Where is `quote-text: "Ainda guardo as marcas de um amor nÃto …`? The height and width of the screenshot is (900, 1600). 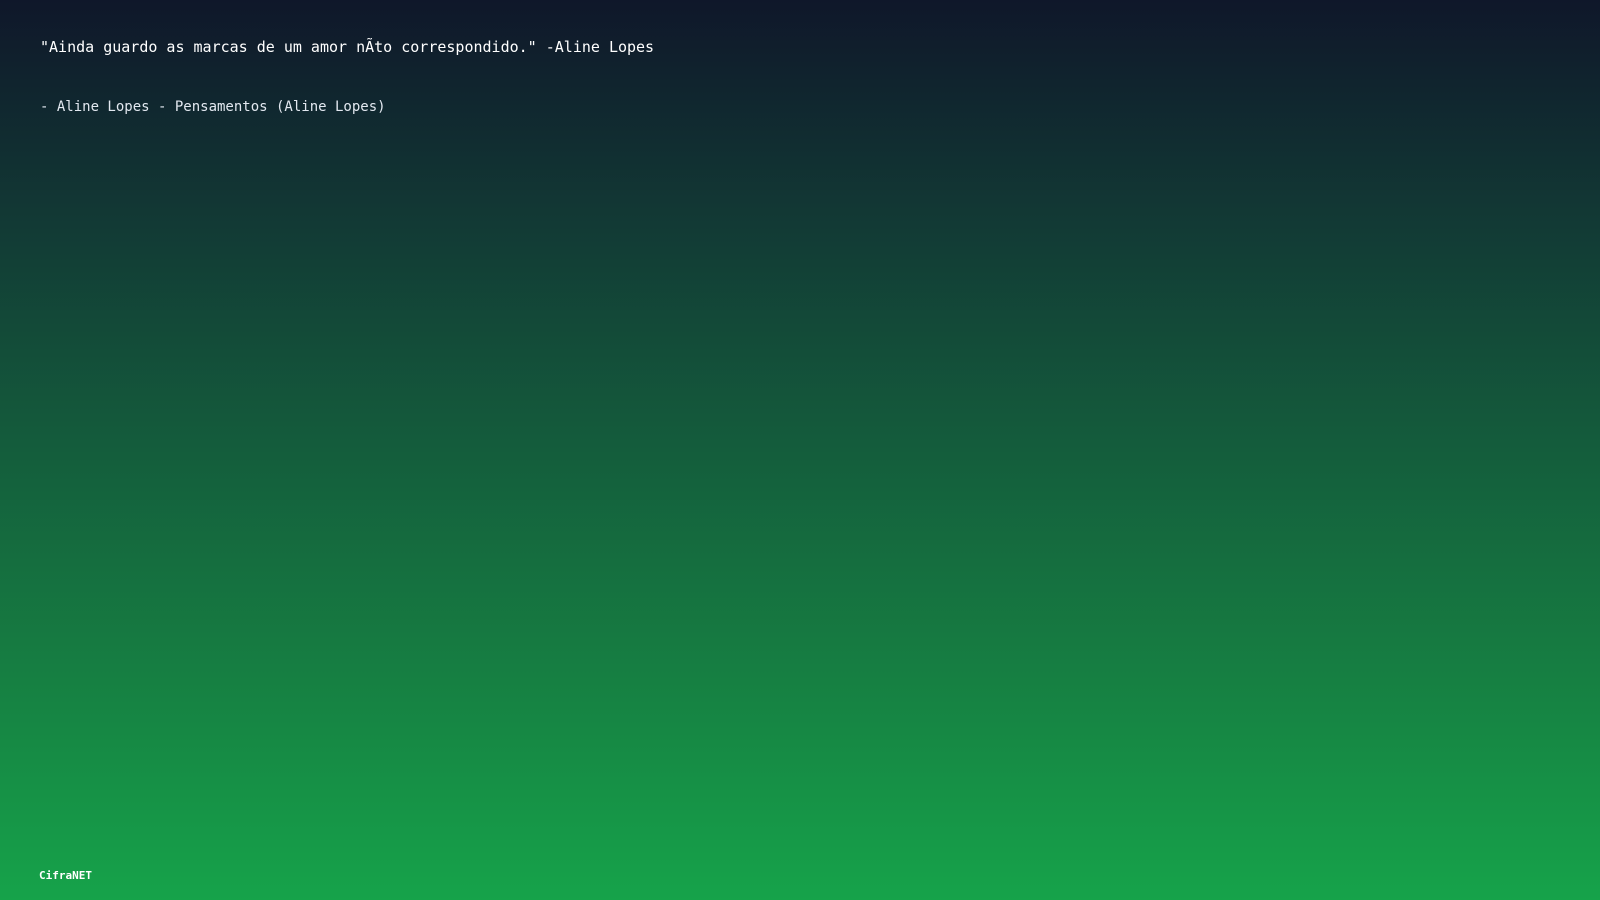
quote-text: "Ainda guardo as marcas de um amor nÃto … is located at coordinates (347, 47).